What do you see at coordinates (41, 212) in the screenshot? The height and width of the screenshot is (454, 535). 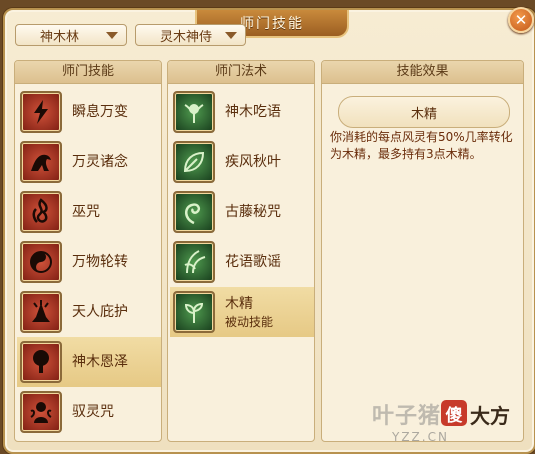 I see `flame-icon` at bounding box center [41, 212].